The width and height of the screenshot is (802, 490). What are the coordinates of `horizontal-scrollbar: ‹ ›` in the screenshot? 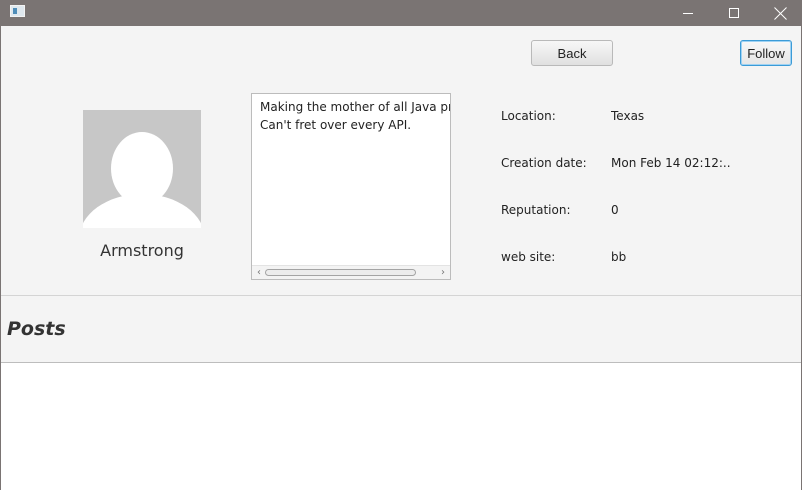 It's located at (351, 272).